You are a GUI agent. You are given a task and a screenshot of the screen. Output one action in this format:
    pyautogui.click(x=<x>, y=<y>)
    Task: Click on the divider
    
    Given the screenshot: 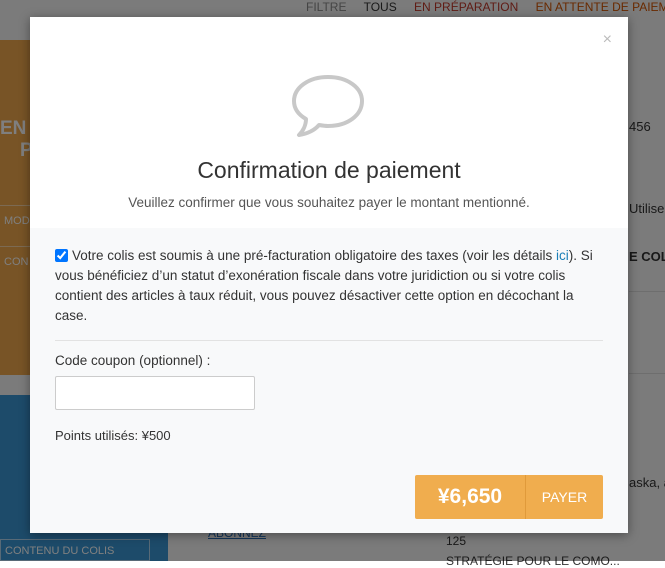 What is the action you would take?
    pyautogui.click(x=329, y=340)
    